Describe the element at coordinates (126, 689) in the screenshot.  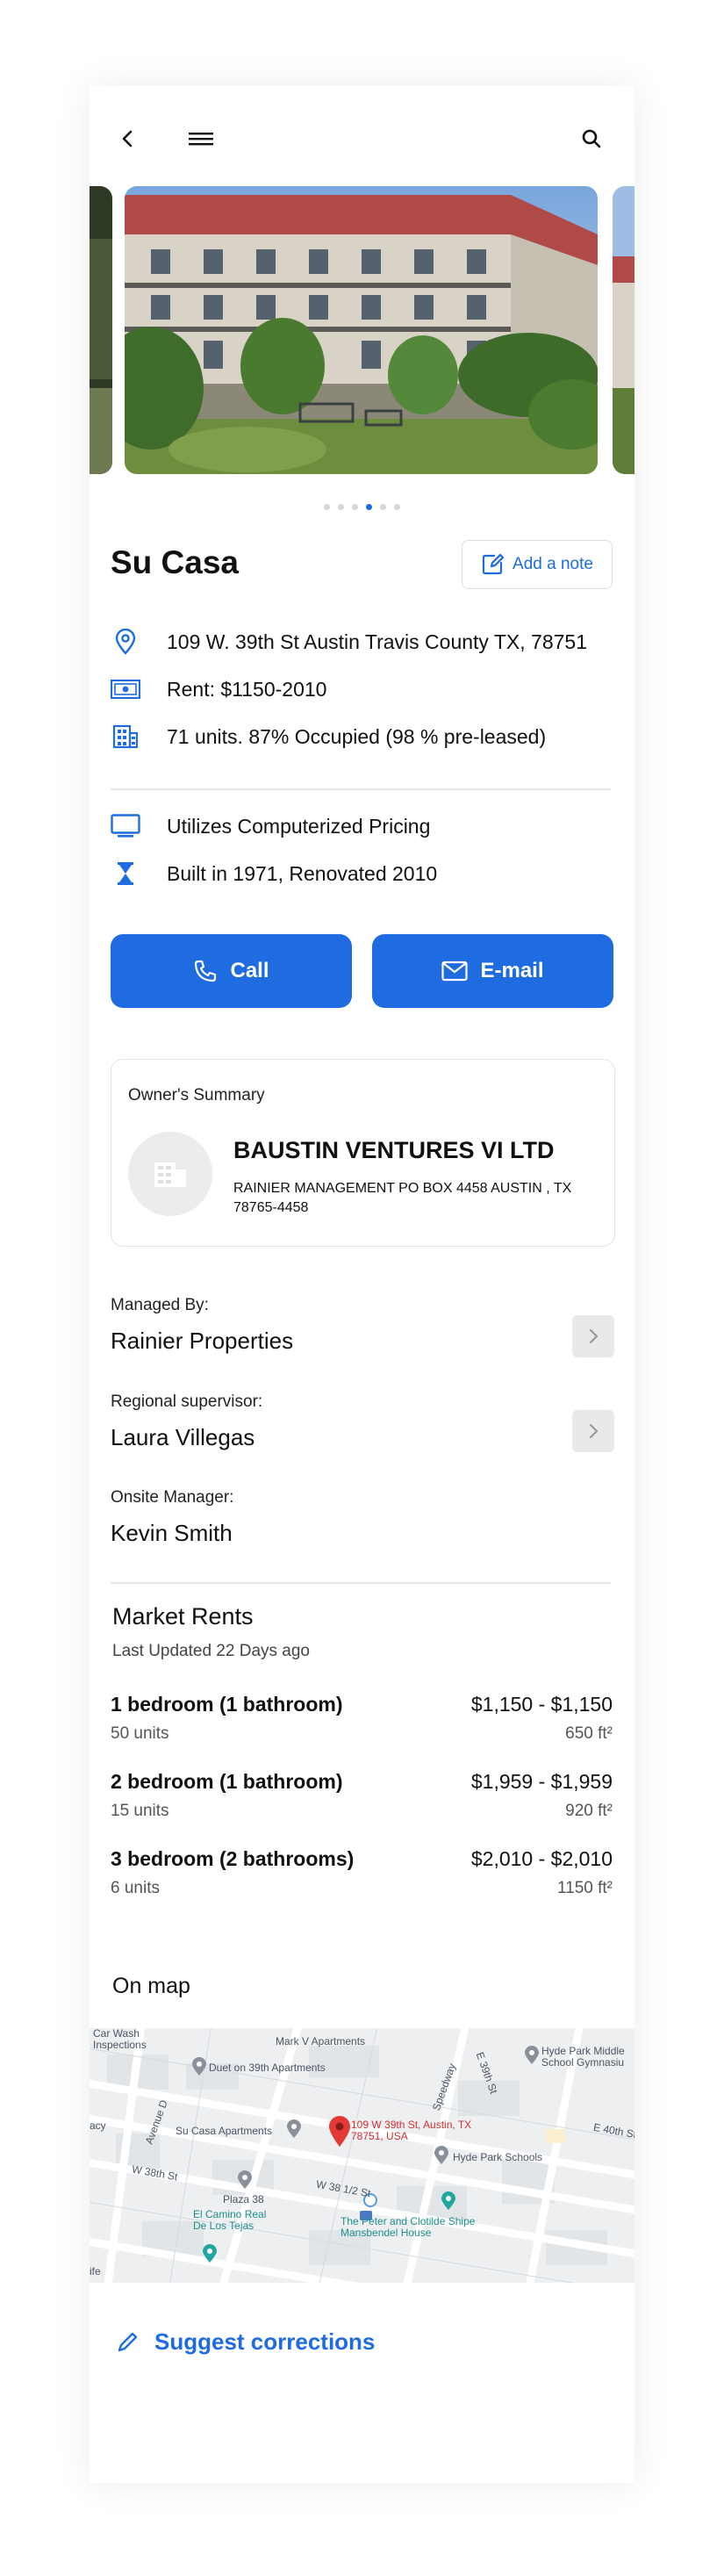
I see `money-bill-icon` at that location.